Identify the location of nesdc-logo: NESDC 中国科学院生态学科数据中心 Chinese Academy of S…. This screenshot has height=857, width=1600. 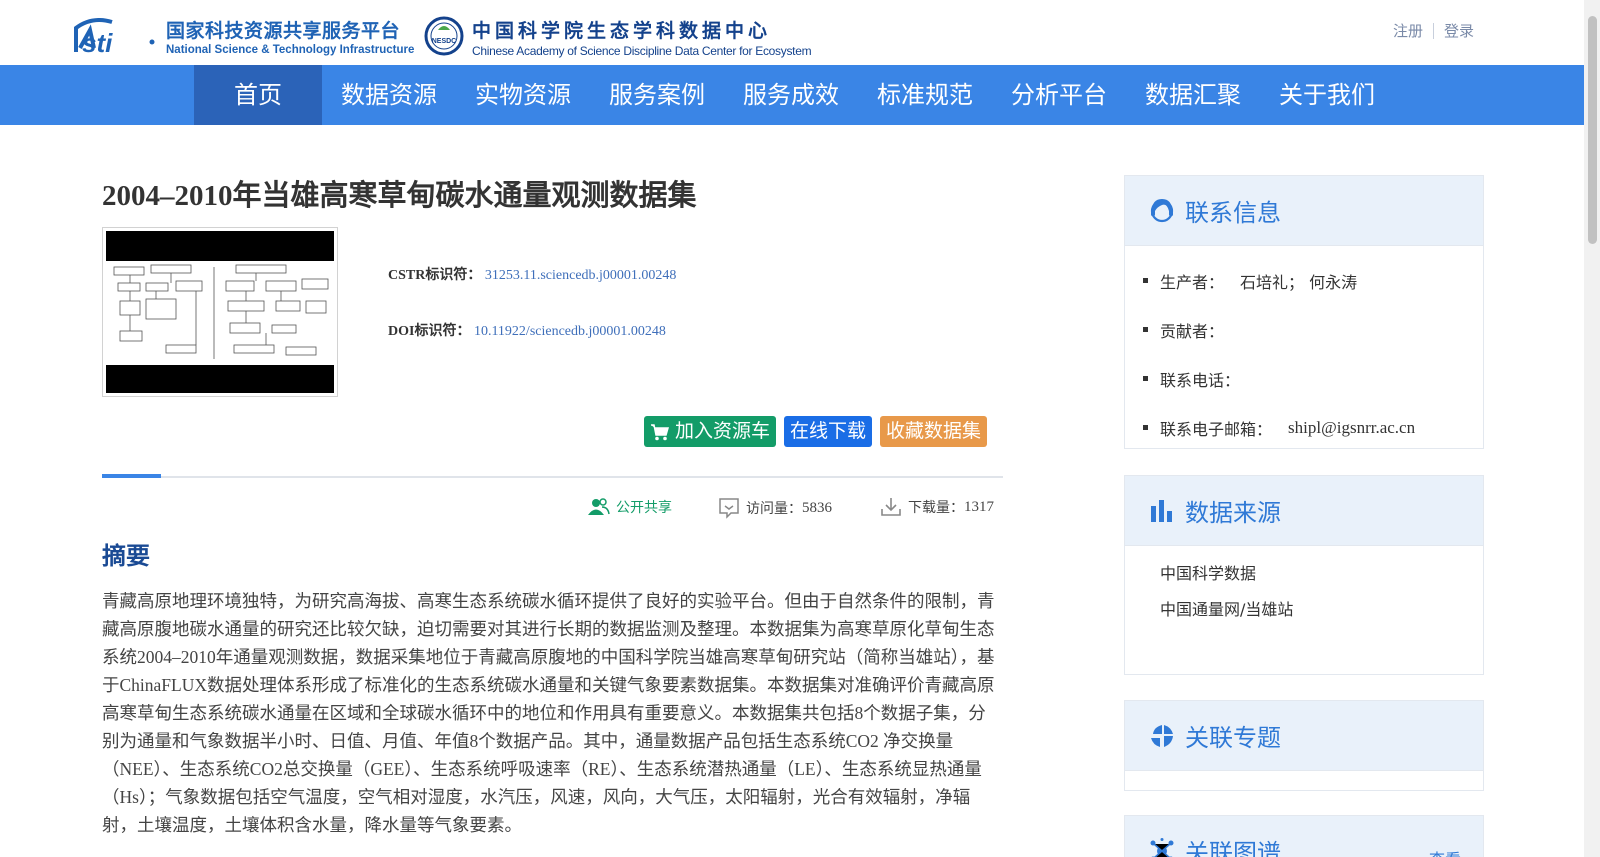
(624, 37).